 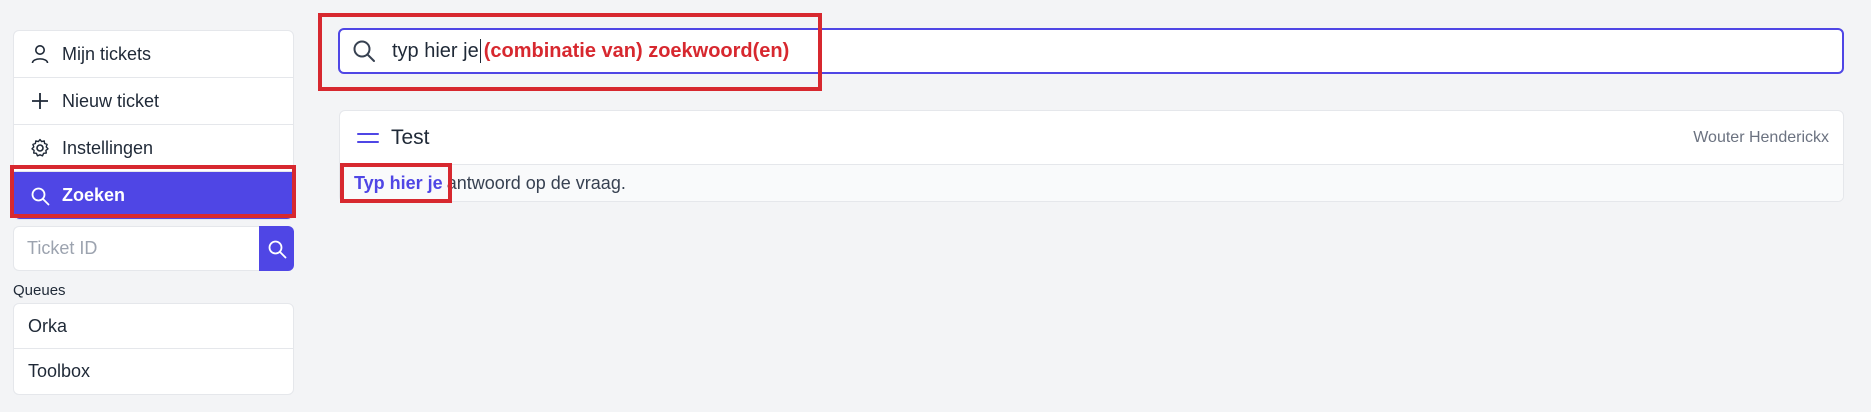 What do you see at coordinates (1091, 183) in the screenshot?
I see `result-snippet: Typ hier je antwoord op de vraag.` at bounding box center [1091, 183].